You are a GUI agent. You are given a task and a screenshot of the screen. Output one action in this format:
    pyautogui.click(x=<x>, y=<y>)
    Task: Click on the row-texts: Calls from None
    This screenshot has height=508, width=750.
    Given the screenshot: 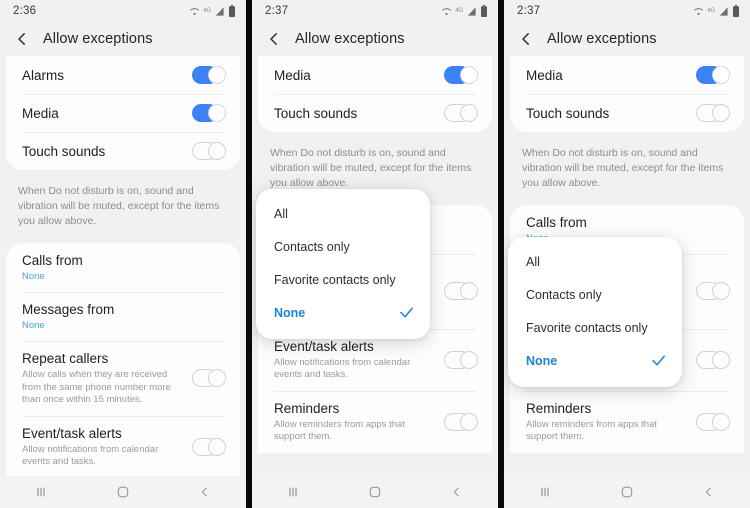 What is the action you would take?
    pyautogui.click(x=124, y=267)
    